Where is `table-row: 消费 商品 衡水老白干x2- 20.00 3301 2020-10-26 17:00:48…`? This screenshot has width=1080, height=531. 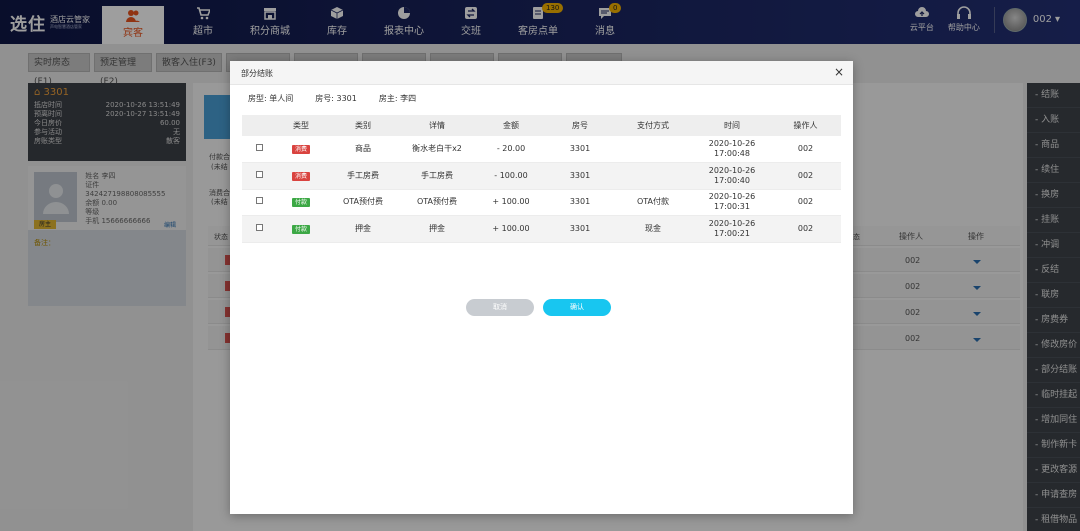 table-row: 消费 商品 衡水老白干x2- 20.00 3301 2020-10-26 17:00:48… is located at coordinates (541, 149).